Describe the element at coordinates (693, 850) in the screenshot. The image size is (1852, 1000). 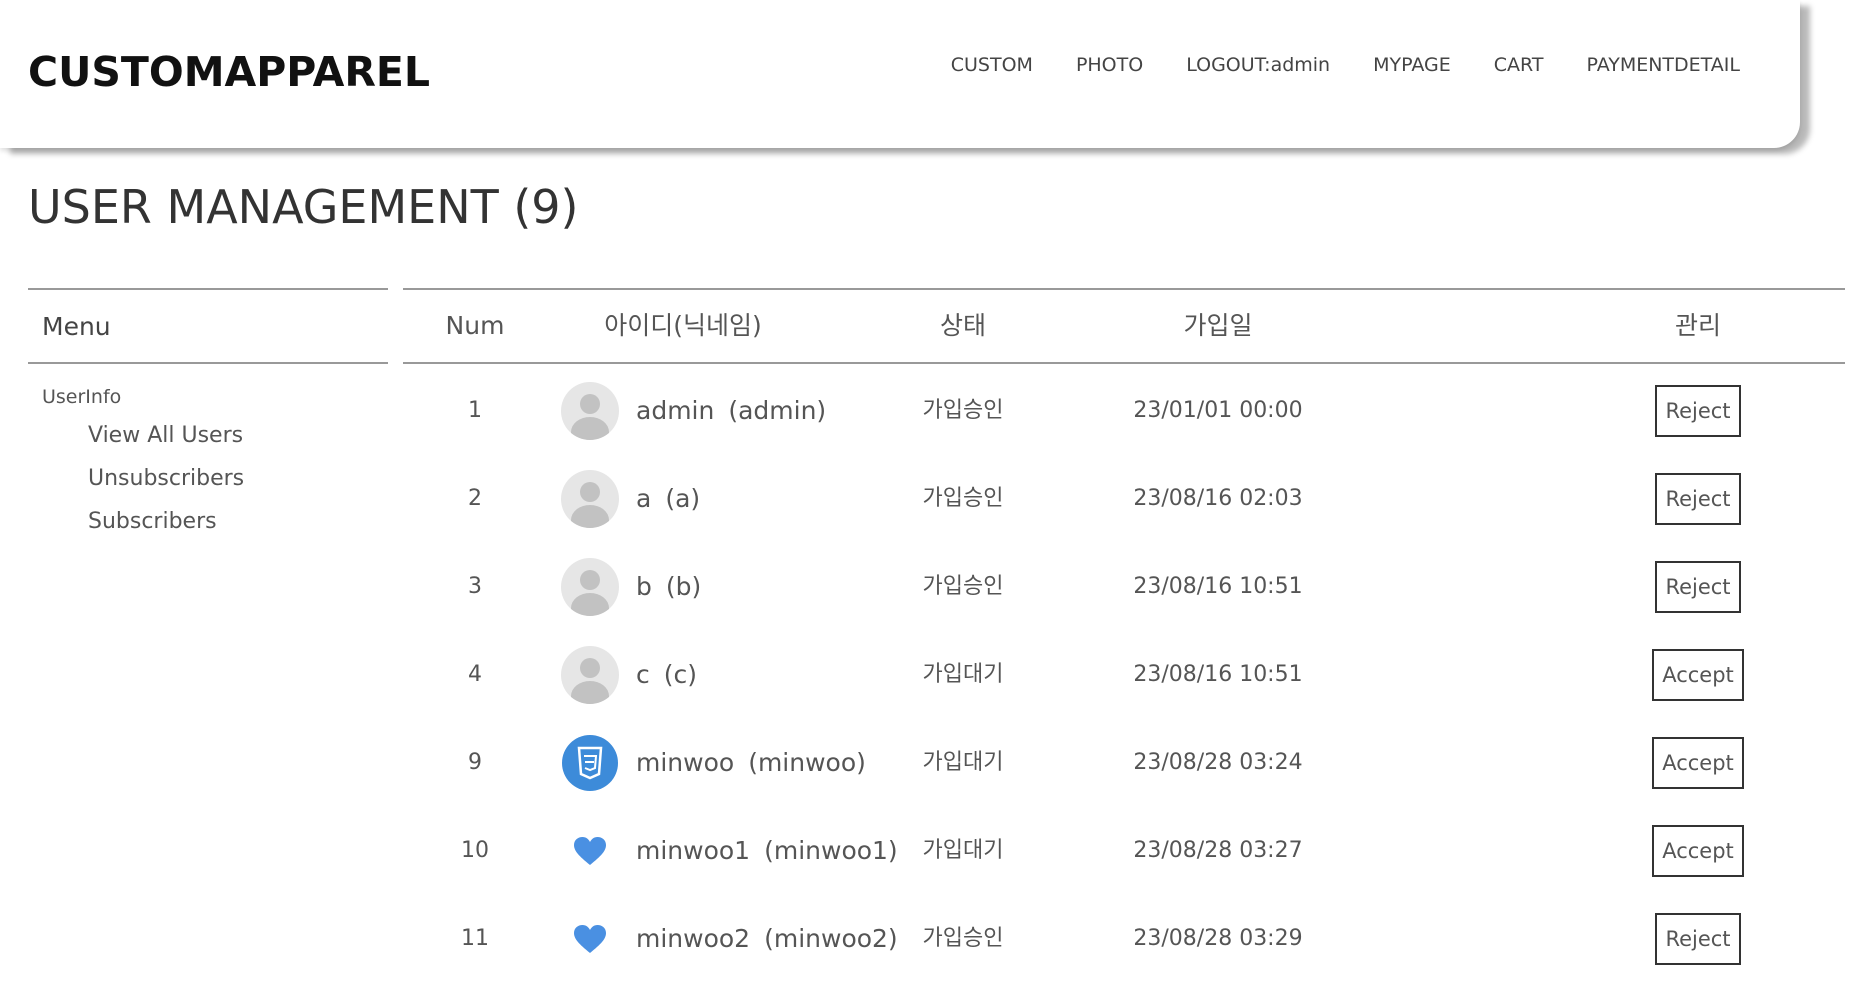
I see `user-id: minwoo1` at that location.